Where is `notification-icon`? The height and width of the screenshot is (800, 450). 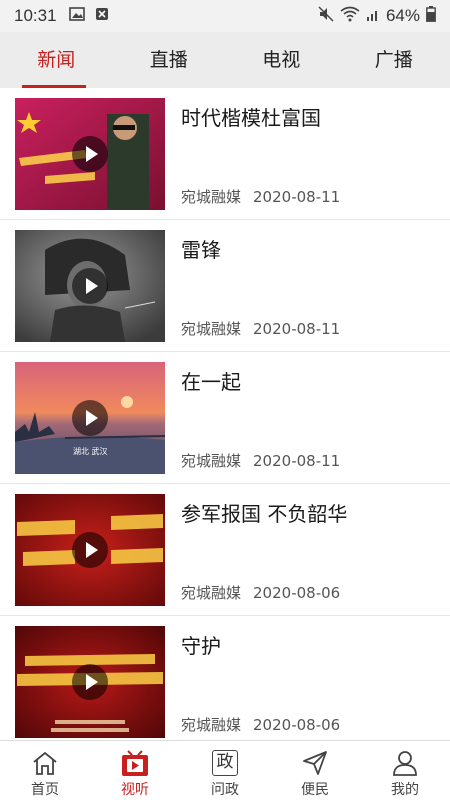 notification-icon is located at coordinates (102, 16).